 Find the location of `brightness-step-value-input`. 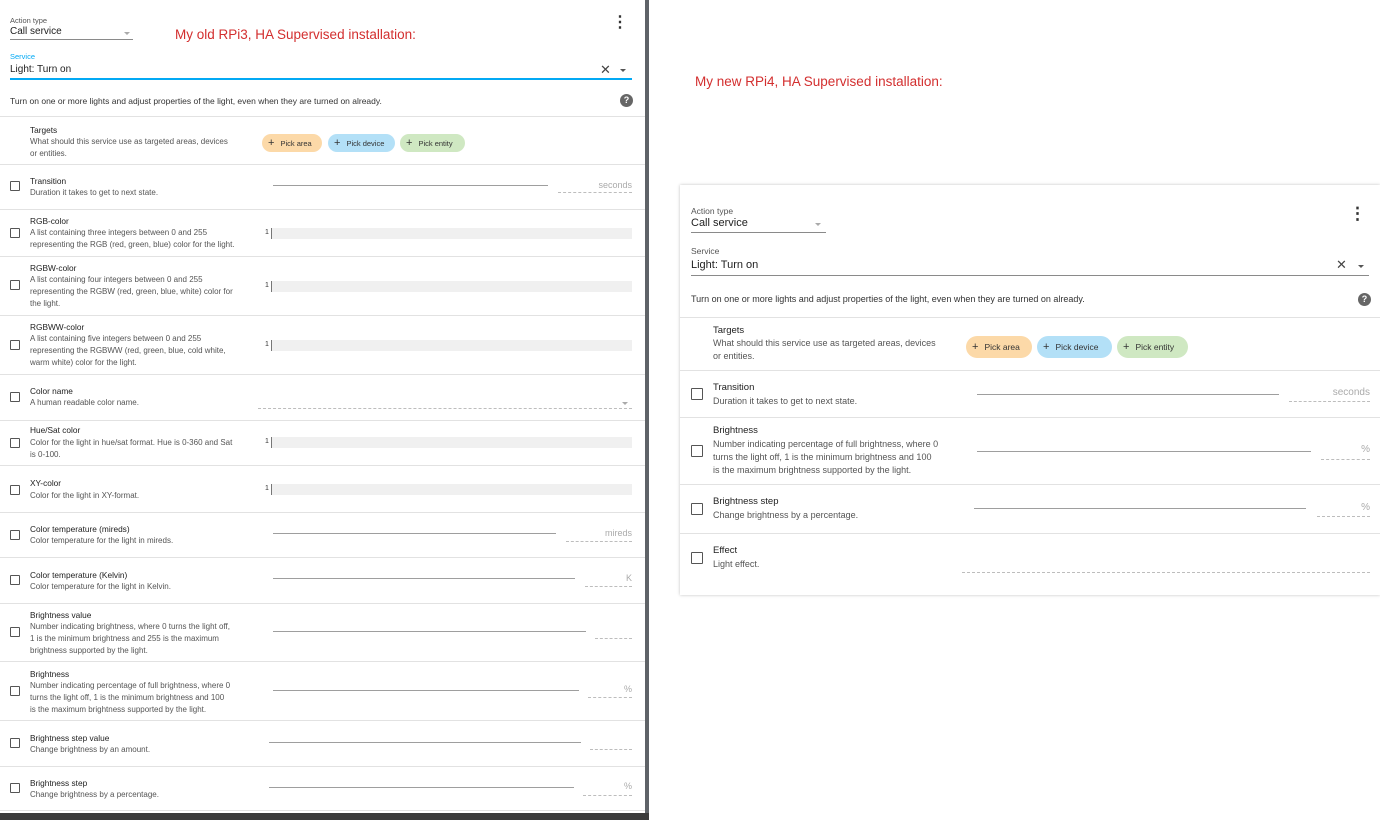

brightness-step-value-input is located at coordinates (611, 749).